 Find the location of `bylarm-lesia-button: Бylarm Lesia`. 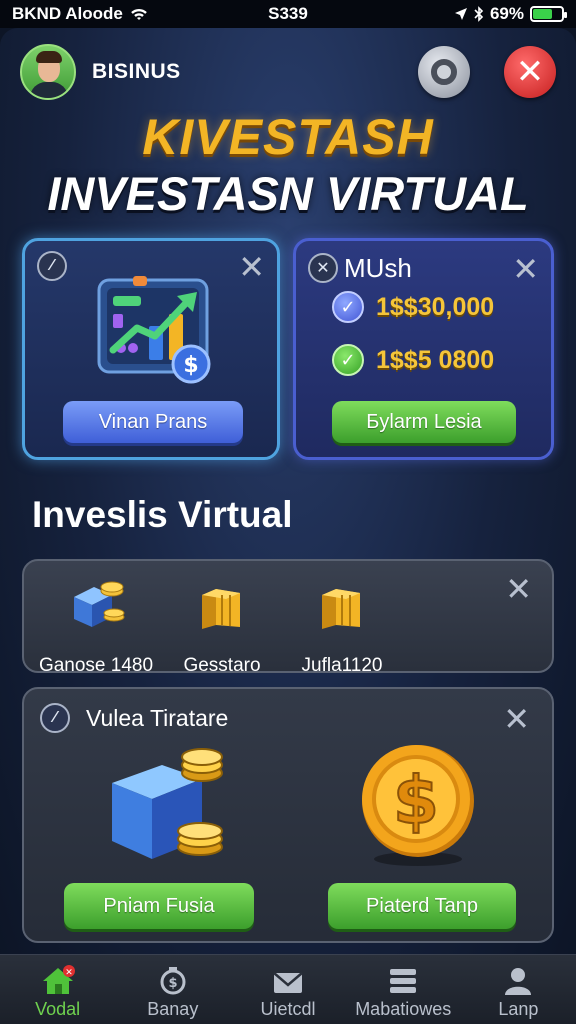

bylarm-lesia-button: Бylarm Lesia is located at coordinates (424, 422).